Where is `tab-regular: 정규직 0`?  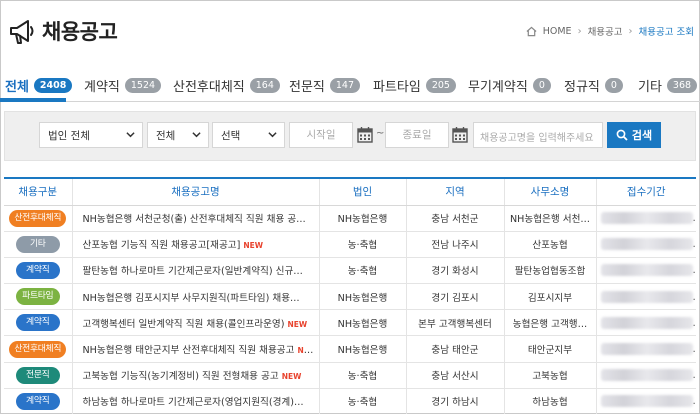
tab-regular: 정규직 0 is located at coordinates (593, 85).